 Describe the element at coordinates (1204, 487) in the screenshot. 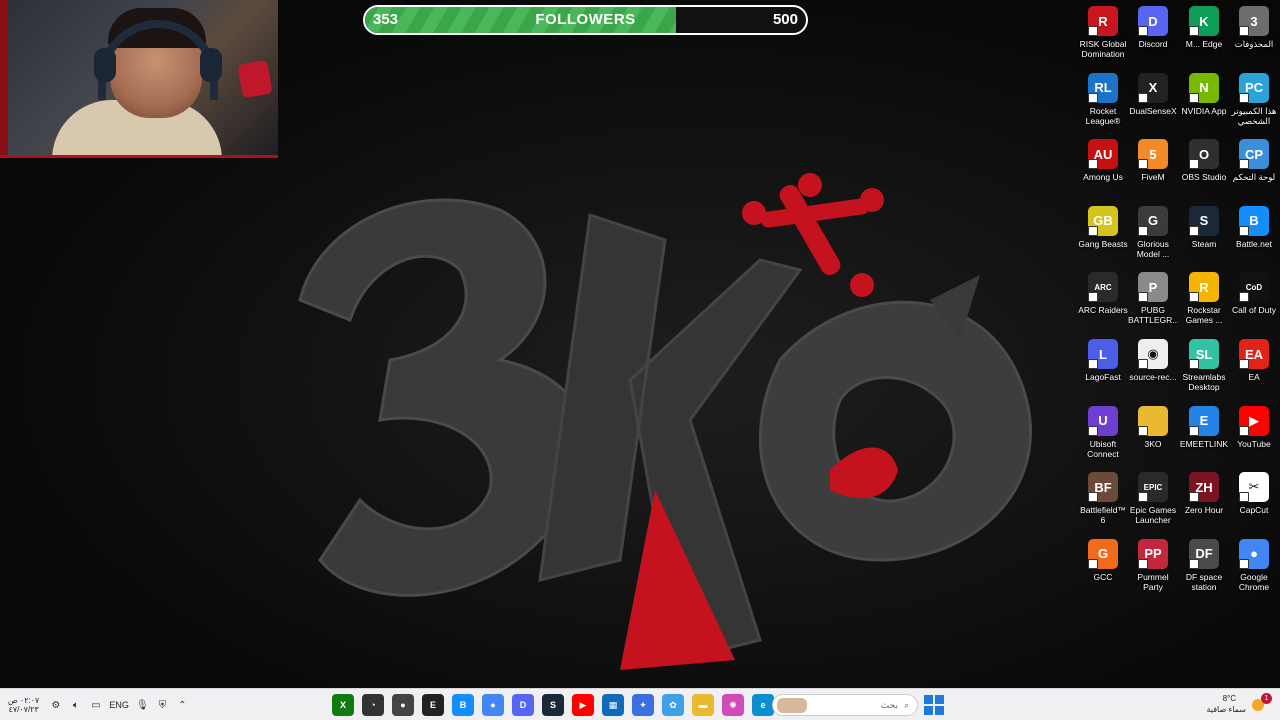

I see `zero-hour-icon: ZH` at that location.